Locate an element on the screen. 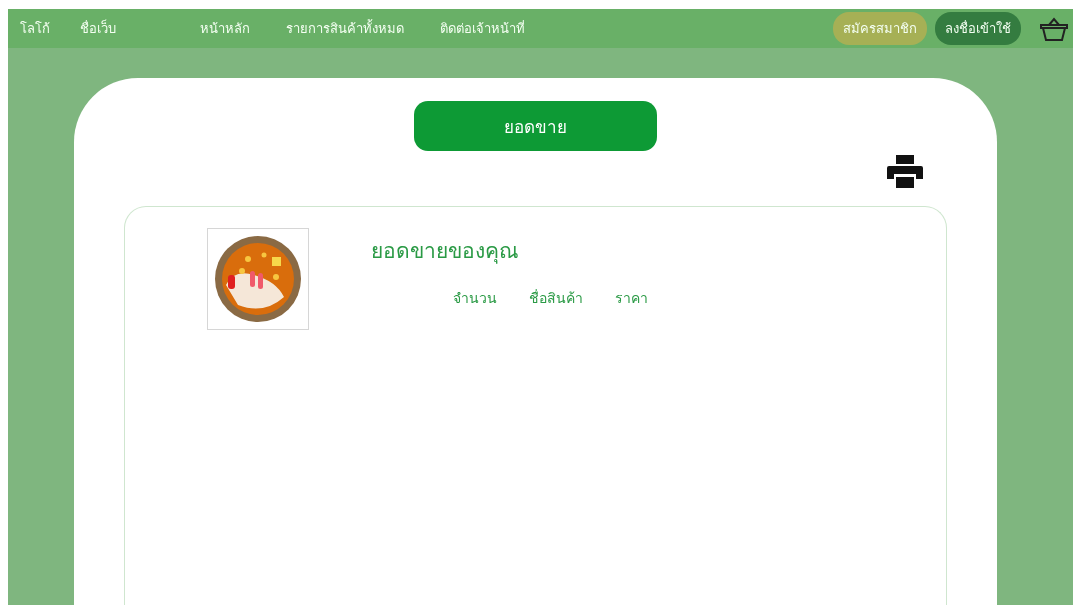  basket-icon is located at coordinates (1054, 28).